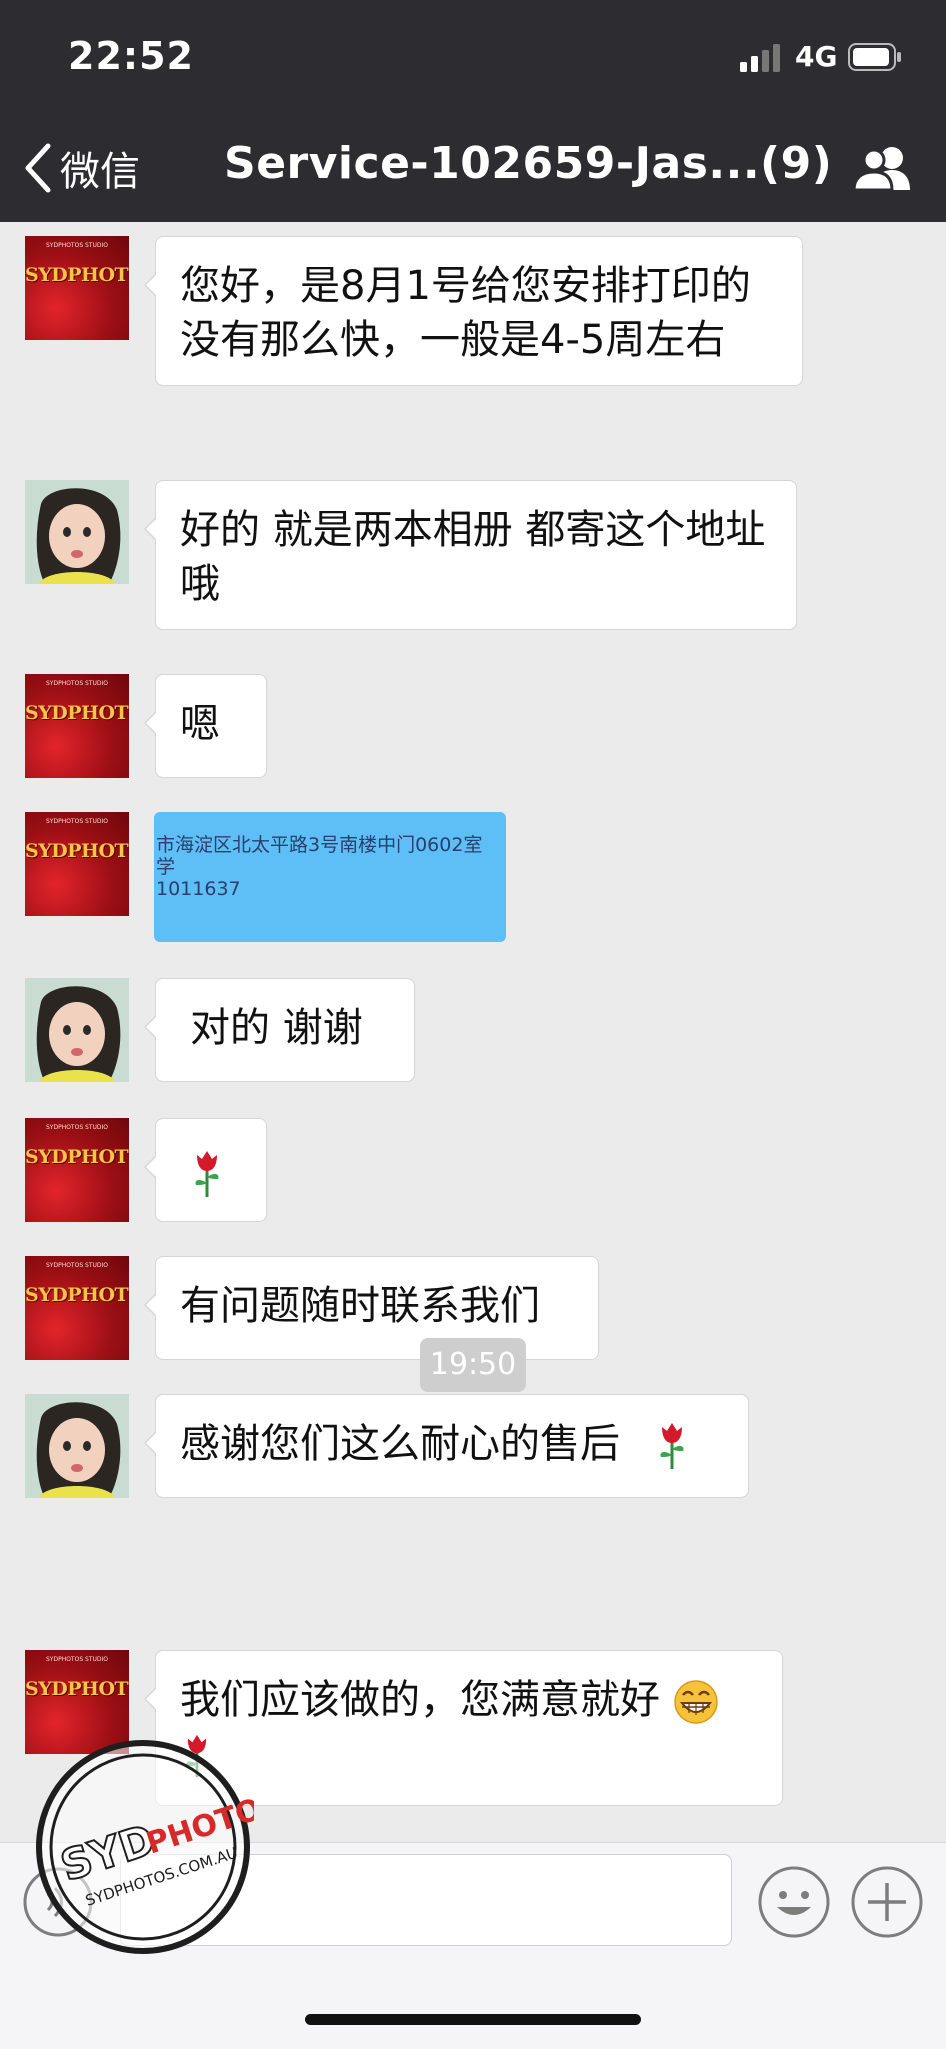 The image size is (946, 2049). What do you see at coordinates (874, 57) in the screenshot?
I see `battery-icon` at bounding box center [874, 57].